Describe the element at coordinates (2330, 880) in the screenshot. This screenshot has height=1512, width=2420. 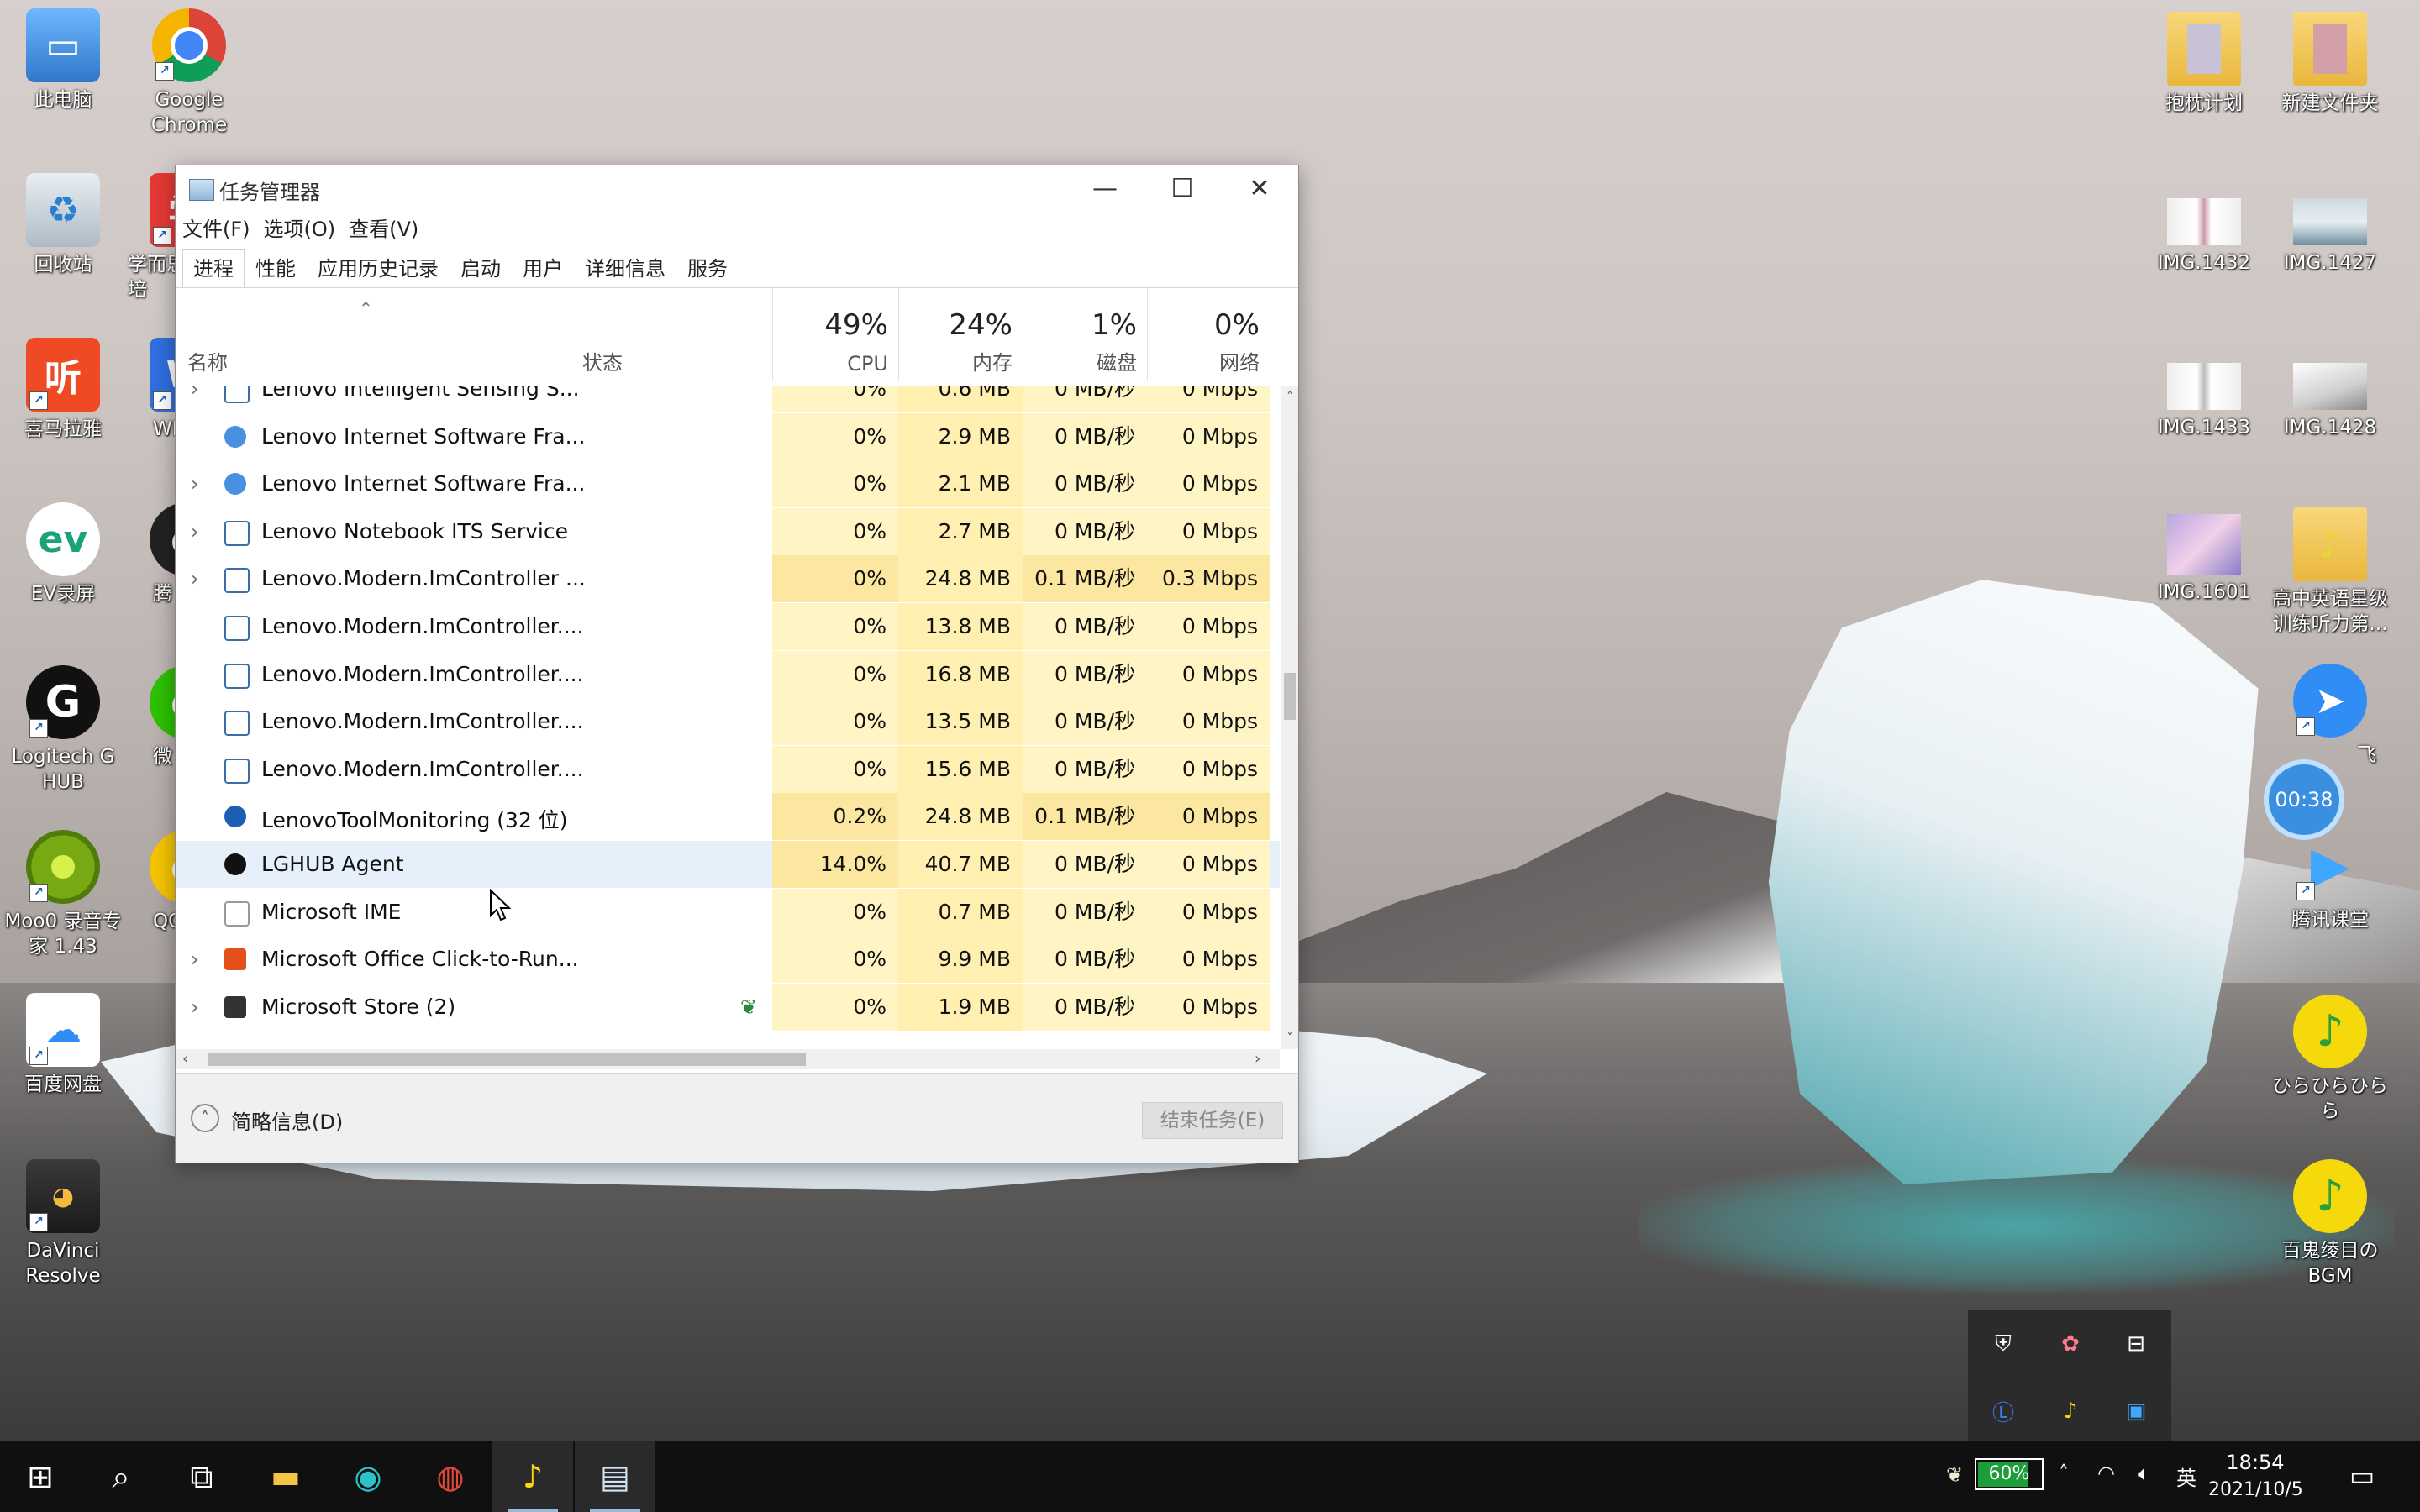
I see `desktop-icon-tencent-classroom: ▶ ↗ 腾讯课堂` at that location.